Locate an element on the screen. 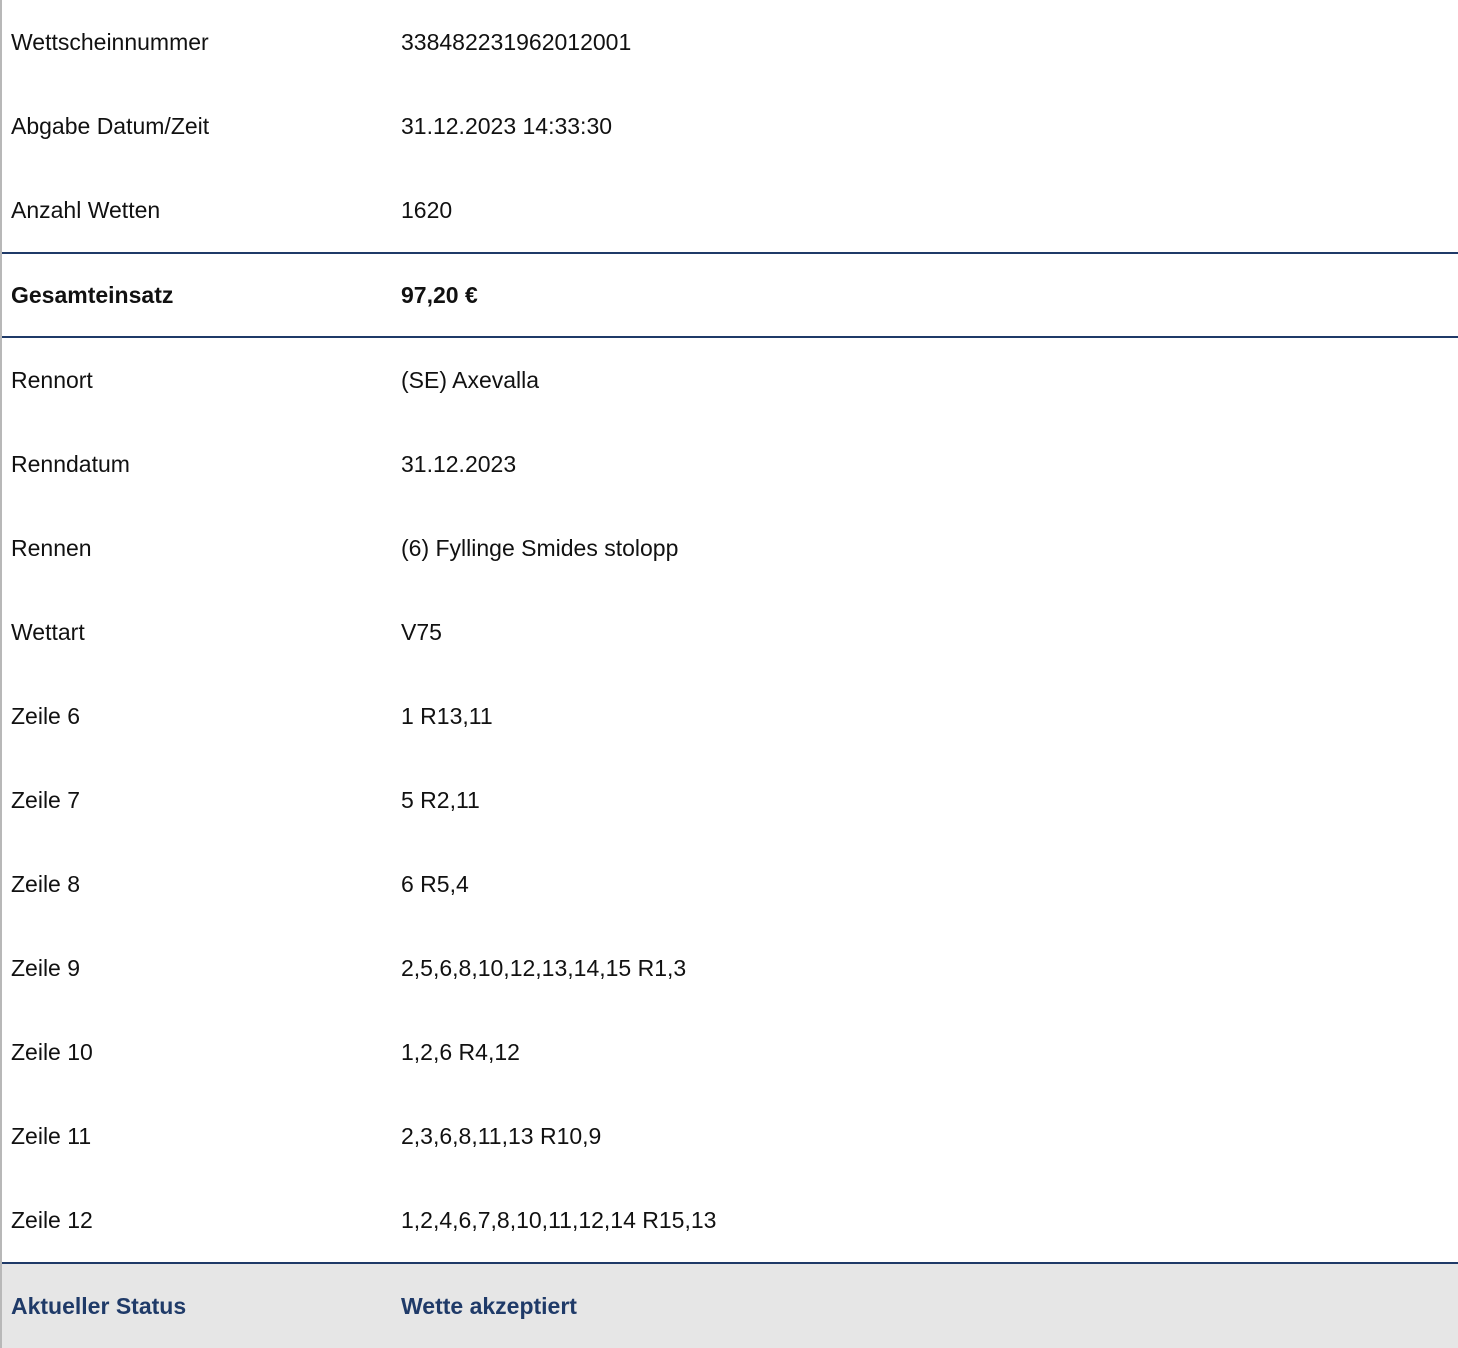 The height and width of the screenshot is (1348, 1458). line-6-value: 1 R13,11 is located at coordinates (447, 715).